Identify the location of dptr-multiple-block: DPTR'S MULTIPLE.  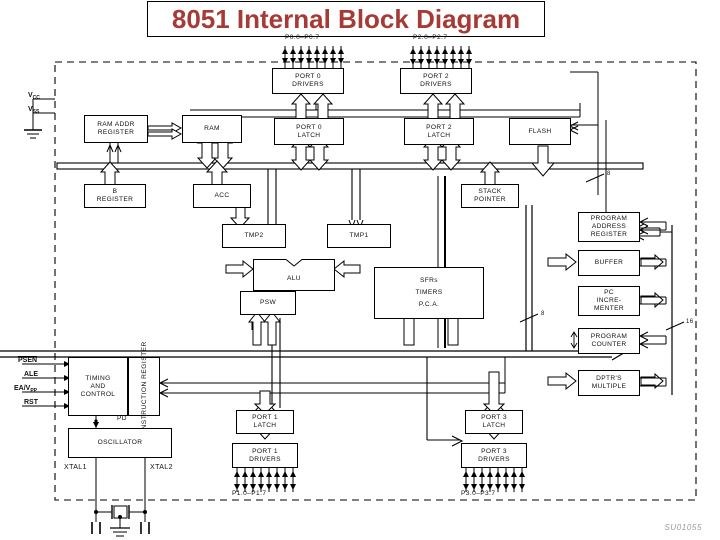
(609, 383).